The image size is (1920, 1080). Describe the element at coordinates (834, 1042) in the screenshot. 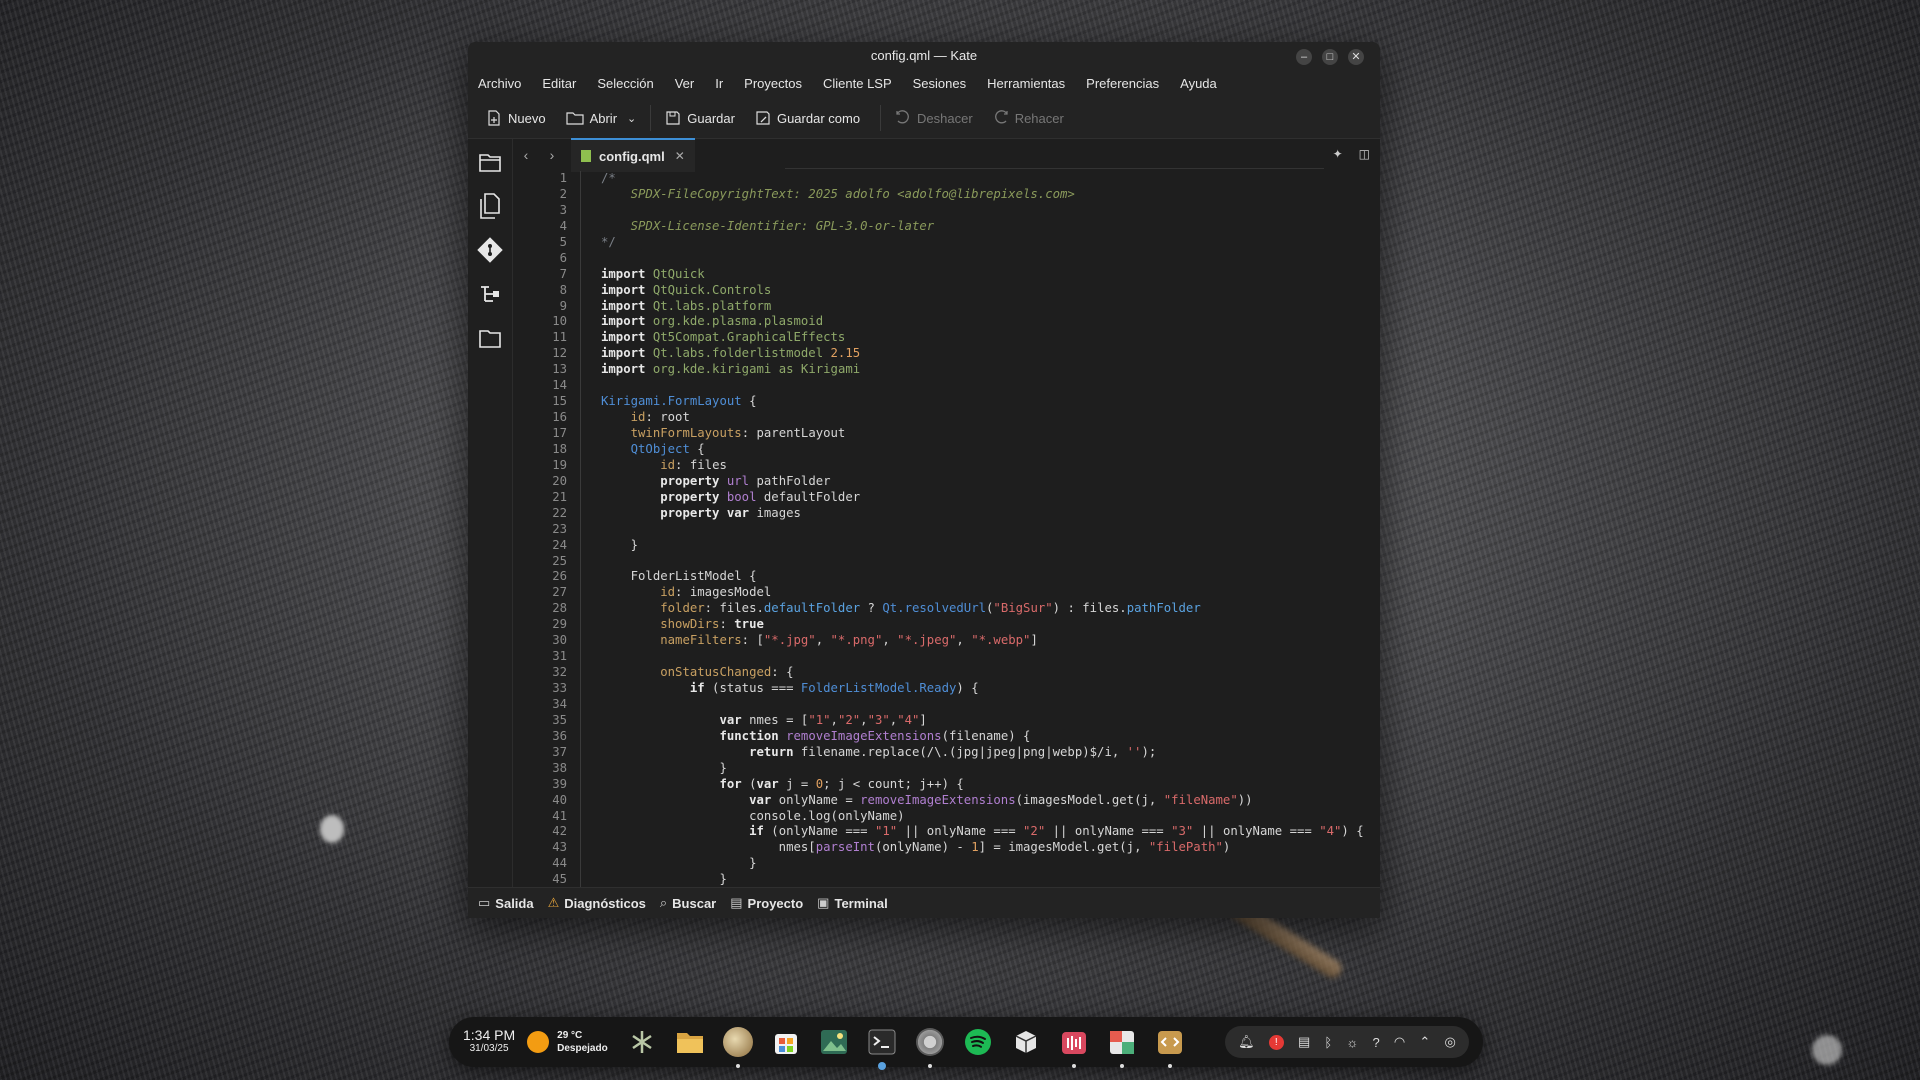

I see `image-viewer-icon` at that location.